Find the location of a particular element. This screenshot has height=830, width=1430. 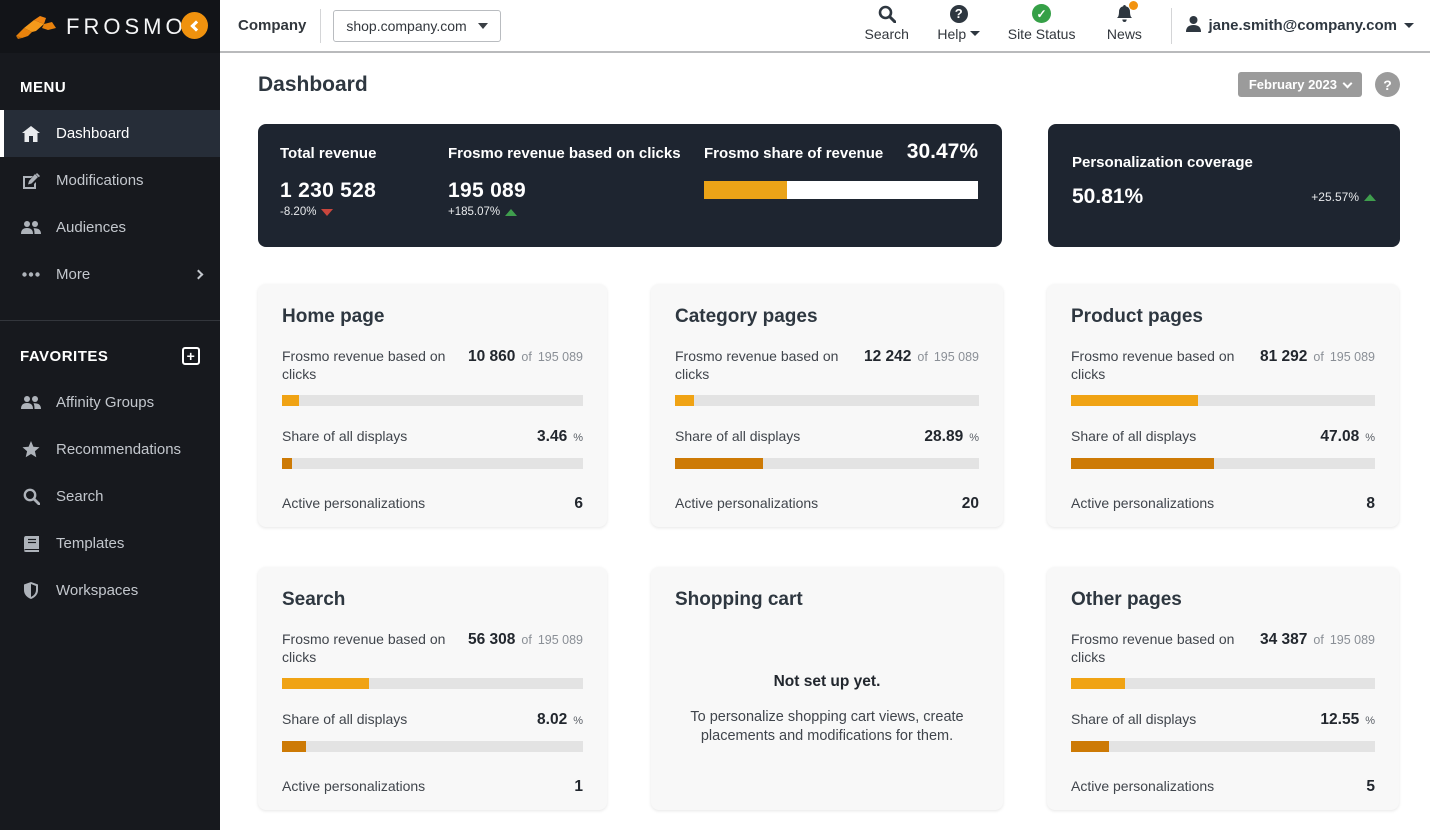

user-email: jane.smith@company.com is located at coordinates (1302, 25).